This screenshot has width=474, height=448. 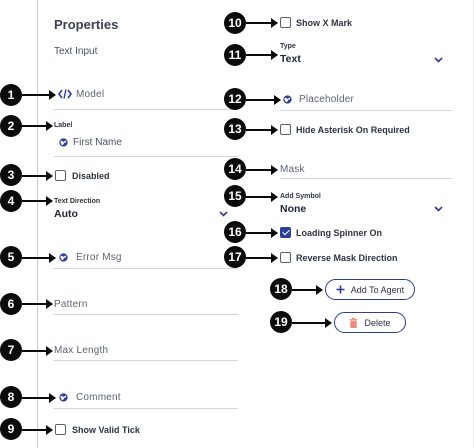 What do you see at coordinates (37, 351) in the screenshot?
I see `callout-7-arrow` at bounding box center [37, 351].